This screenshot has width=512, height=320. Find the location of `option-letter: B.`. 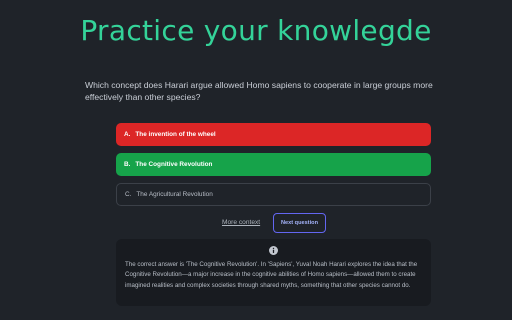

option-letter: B. is located at coordinates (127, 164).